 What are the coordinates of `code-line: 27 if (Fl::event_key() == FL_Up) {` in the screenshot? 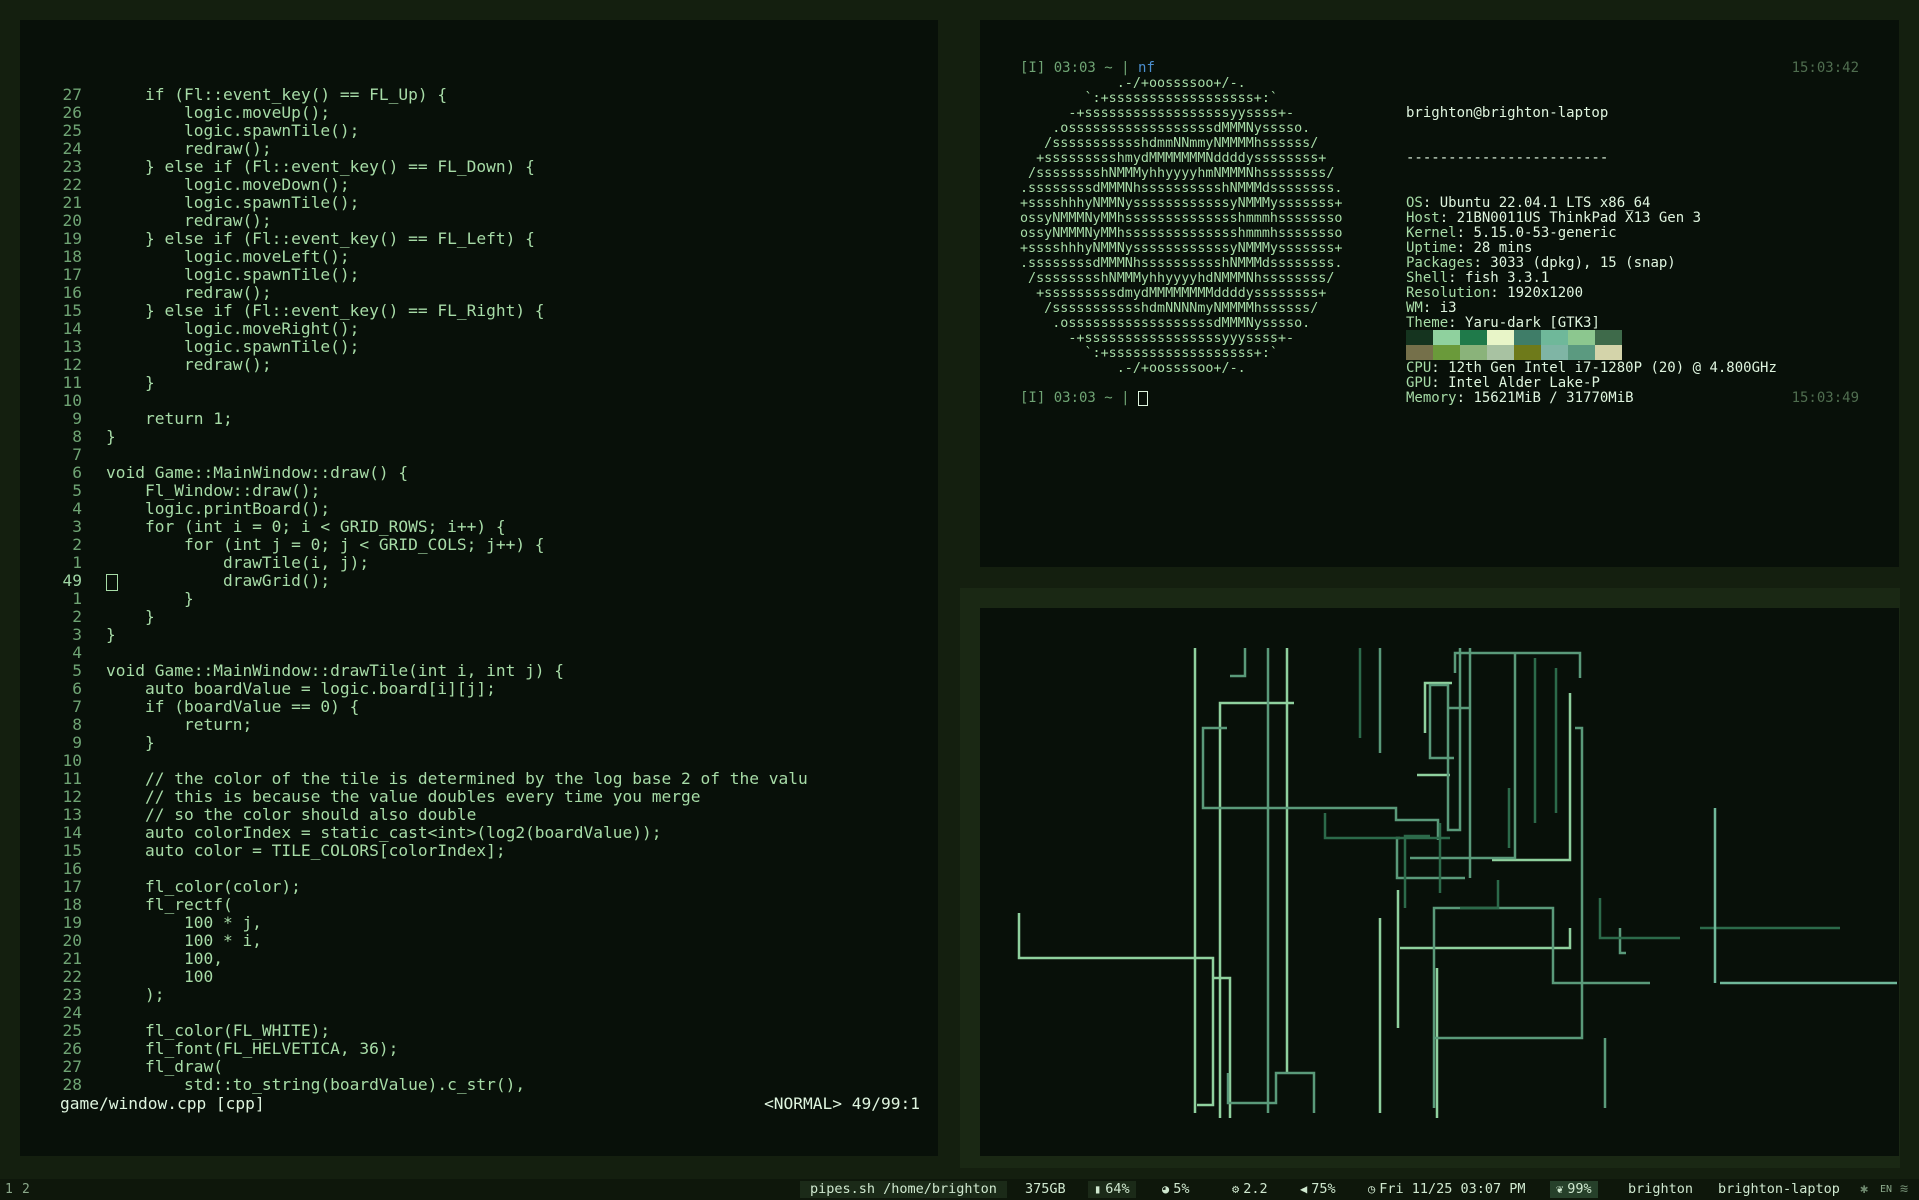 It's located at (414, 95).